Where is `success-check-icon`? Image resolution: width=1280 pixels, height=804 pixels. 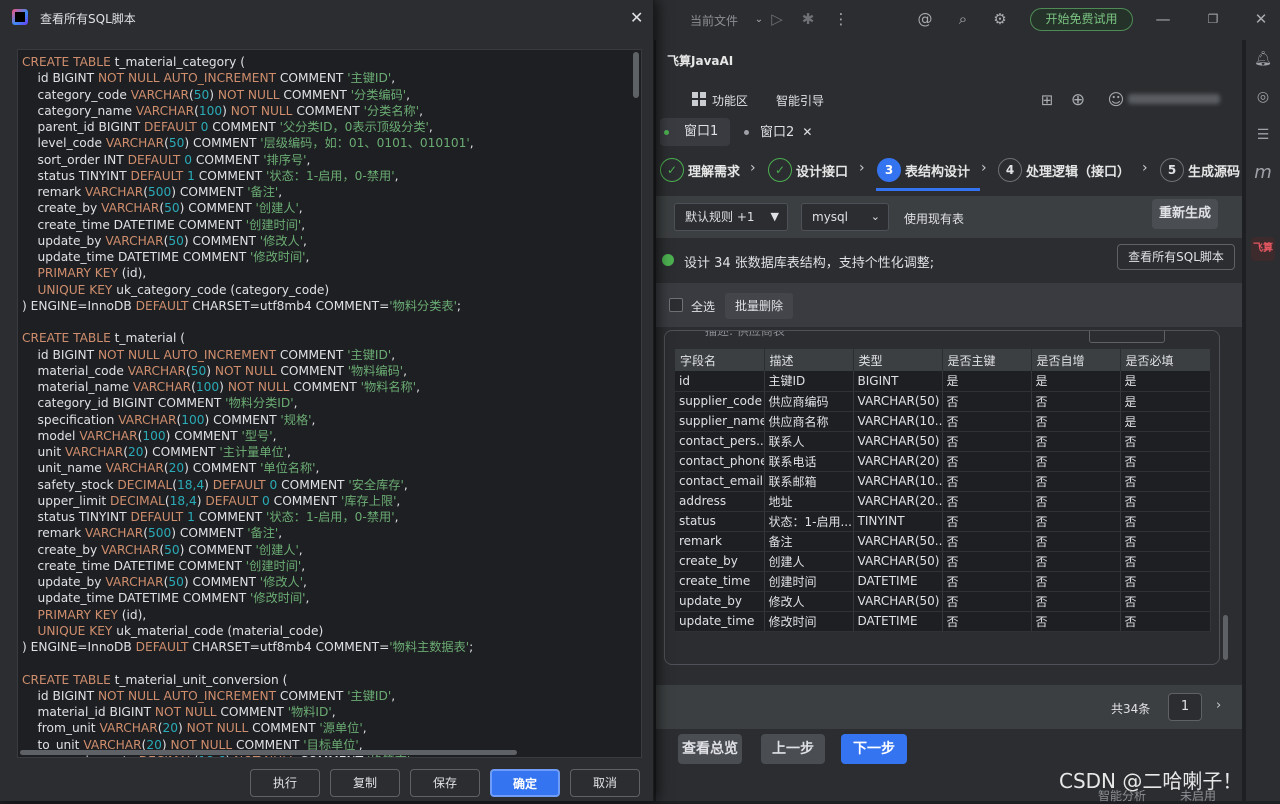 success-check-icon is located at coordinates (668, 260).